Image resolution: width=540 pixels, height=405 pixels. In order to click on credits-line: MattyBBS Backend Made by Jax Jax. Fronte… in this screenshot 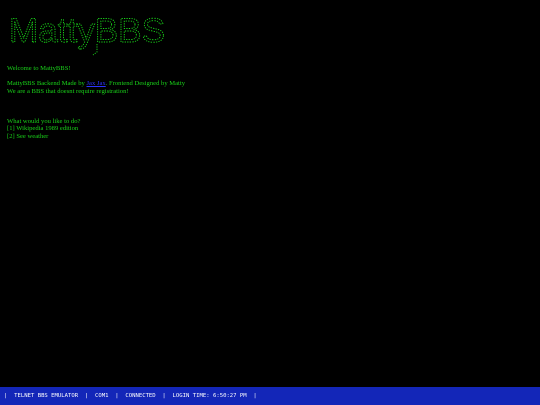, I will do `click(96, 84)`.